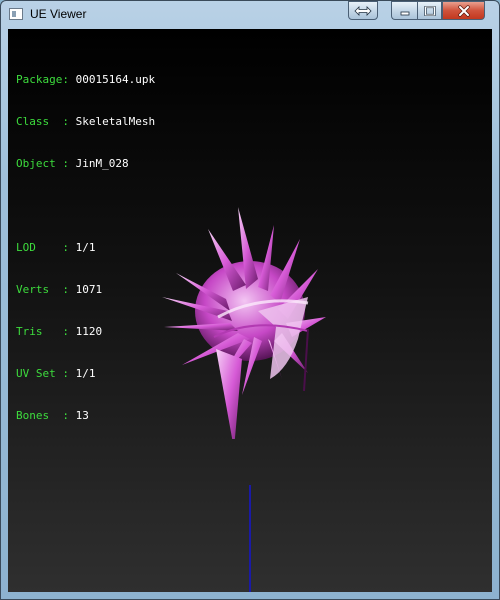 The image size is (500, 600). I want to click on info-row-lod: LOD : 1/1, so click(85, 248).